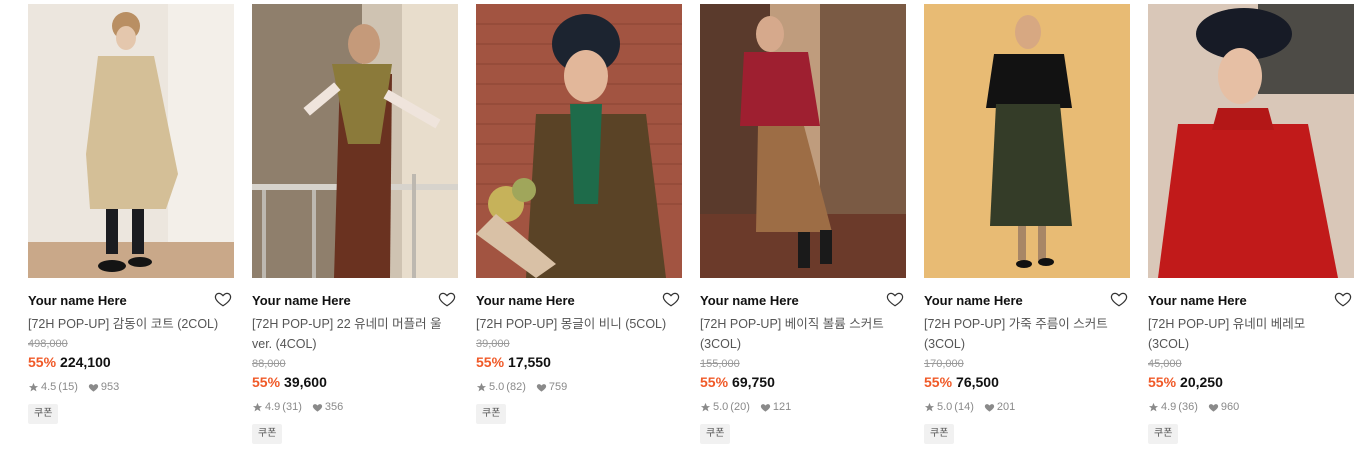  I want to click on sale-price: 224,100, so click(85, 362).